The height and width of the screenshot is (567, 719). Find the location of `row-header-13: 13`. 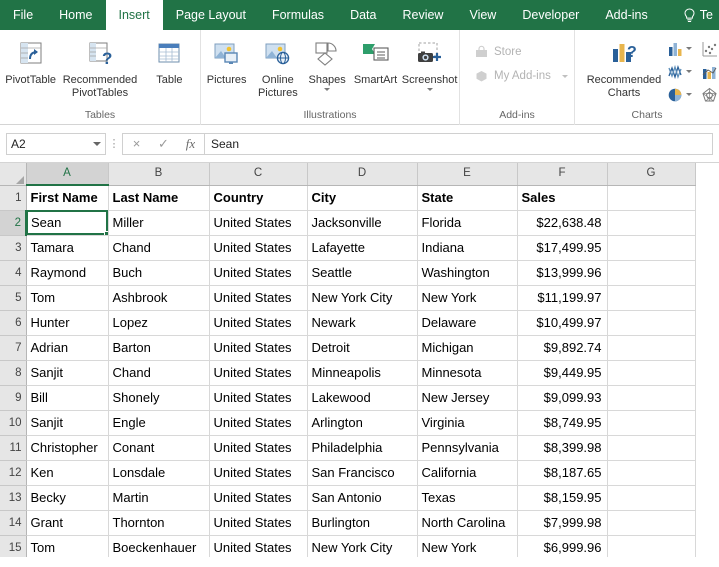

row-header-13: 13 is located at coordinates (13, 498).